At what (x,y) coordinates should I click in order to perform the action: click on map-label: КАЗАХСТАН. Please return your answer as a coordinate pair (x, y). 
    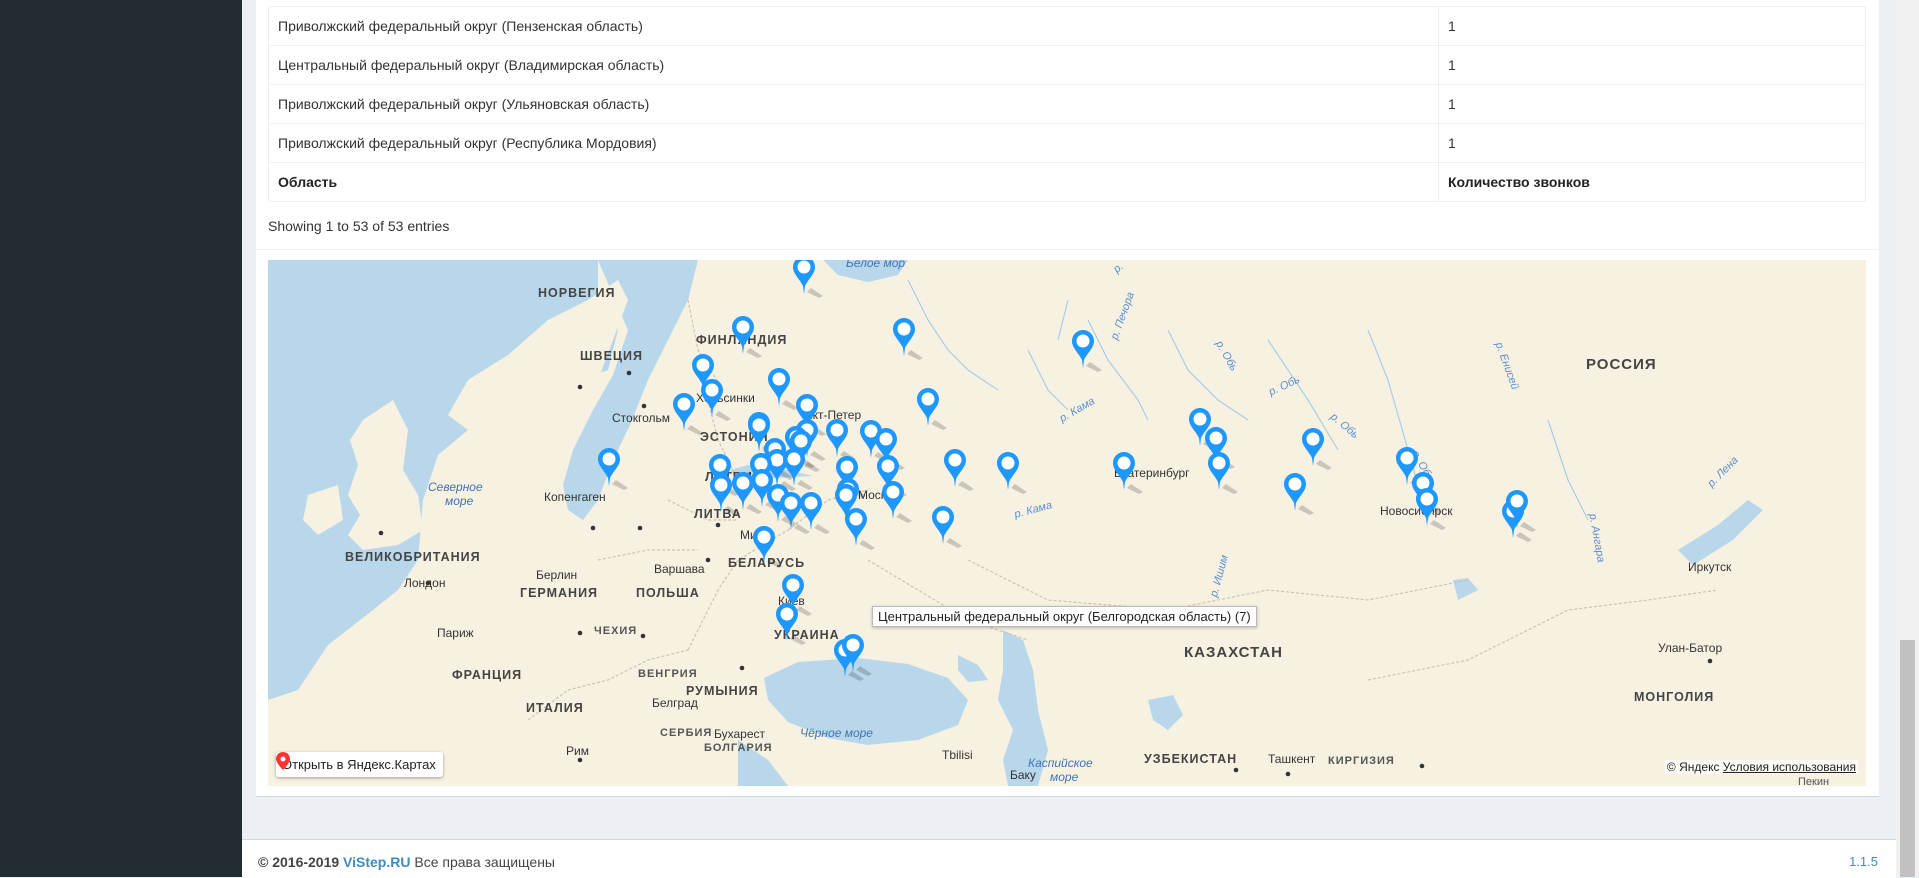
    Looking at the image, I should click on (1233, 652).